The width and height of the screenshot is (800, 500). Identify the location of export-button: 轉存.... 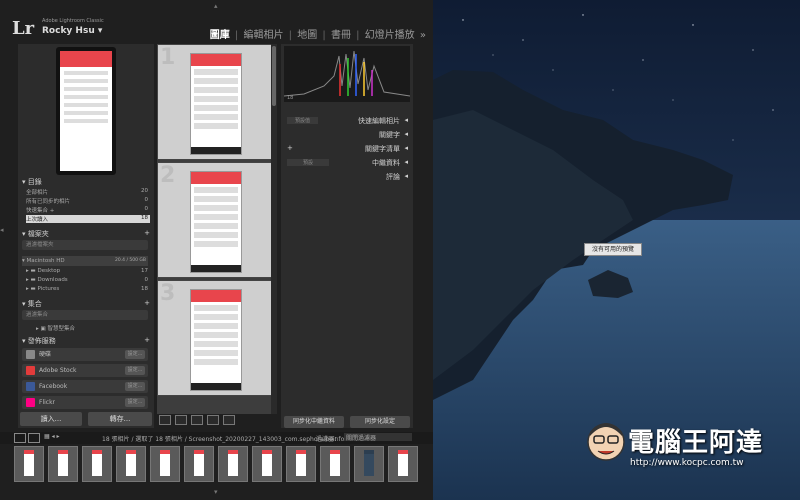
(120, 419).